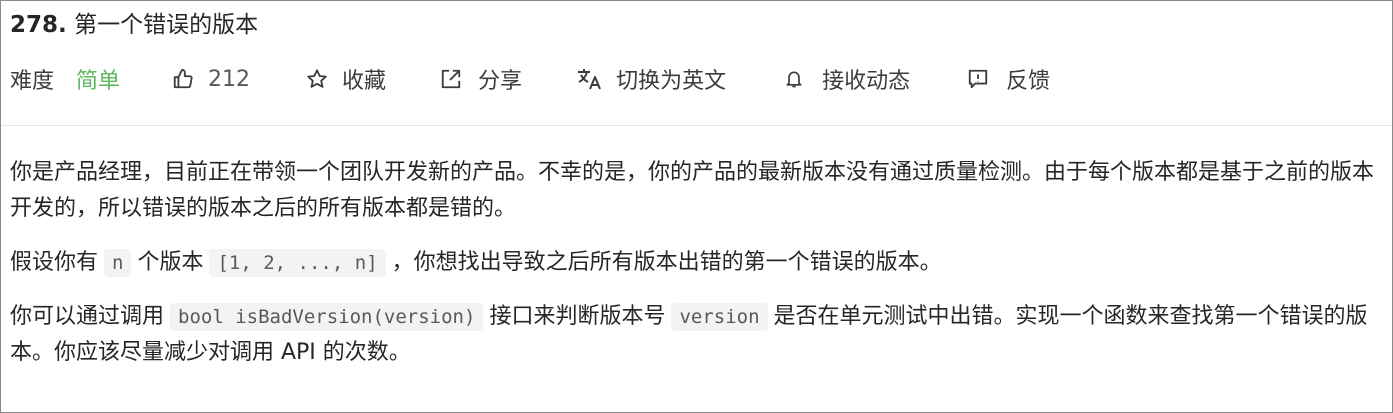 The height and width of the screenshot is (413, 1393). What do you see at coordinates (794, 79) in the screenshot?
I see `bell-icon` at bounding box center [794, 79].